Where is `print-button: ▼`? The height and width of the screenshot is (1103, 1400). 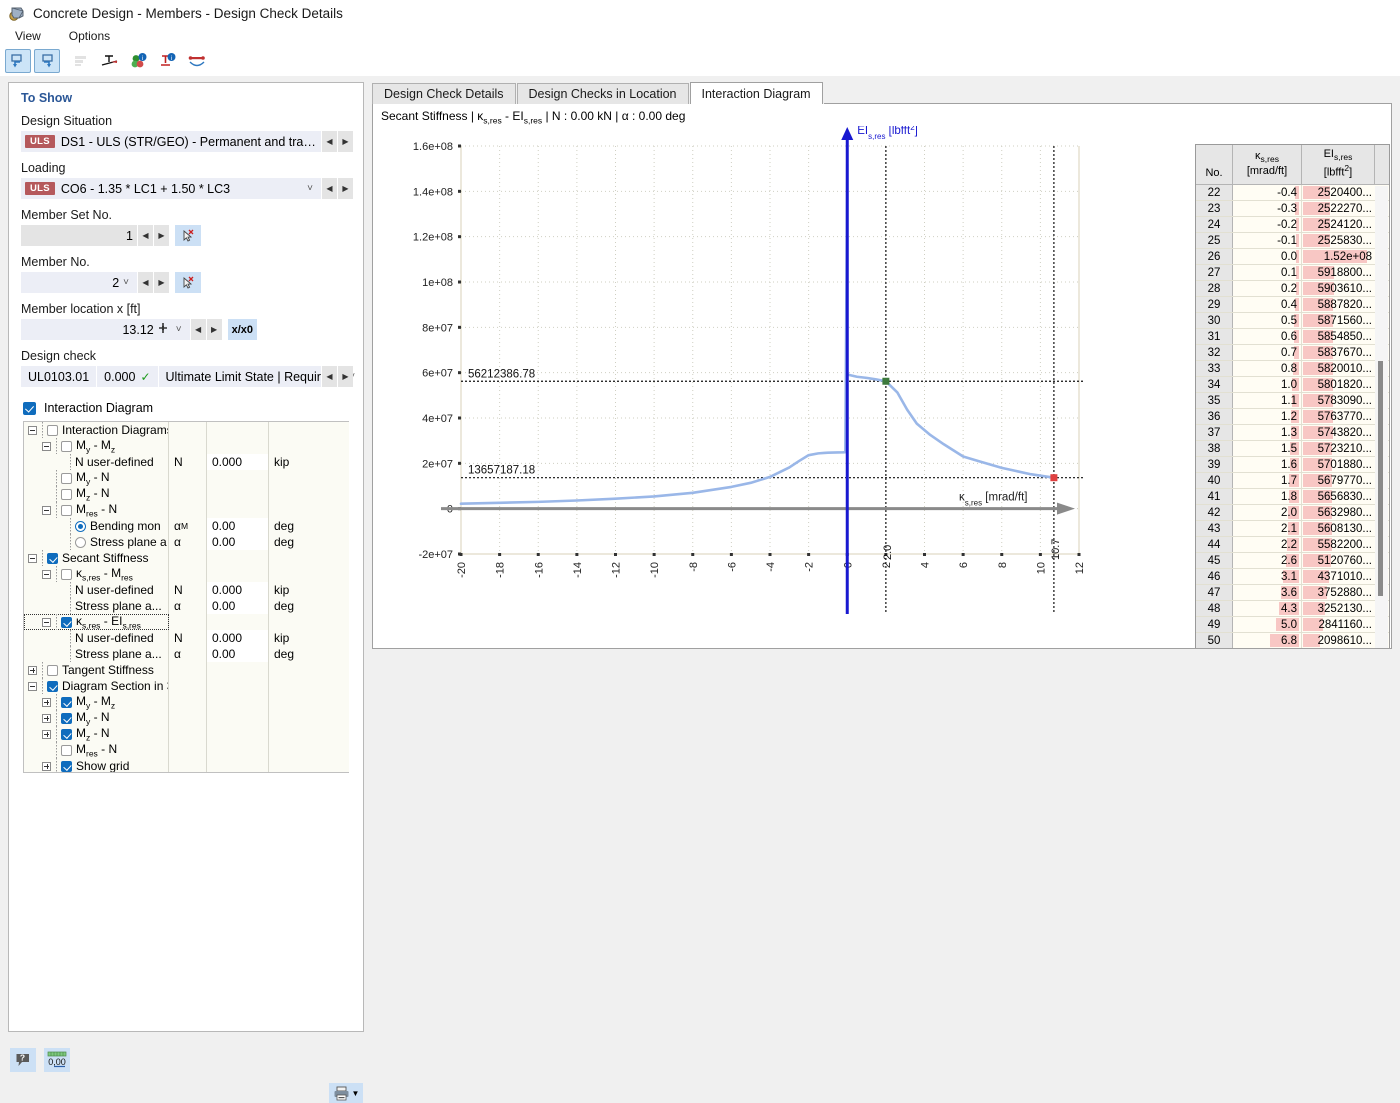
print-button: ▼ is located at coordinates (346, 1093).